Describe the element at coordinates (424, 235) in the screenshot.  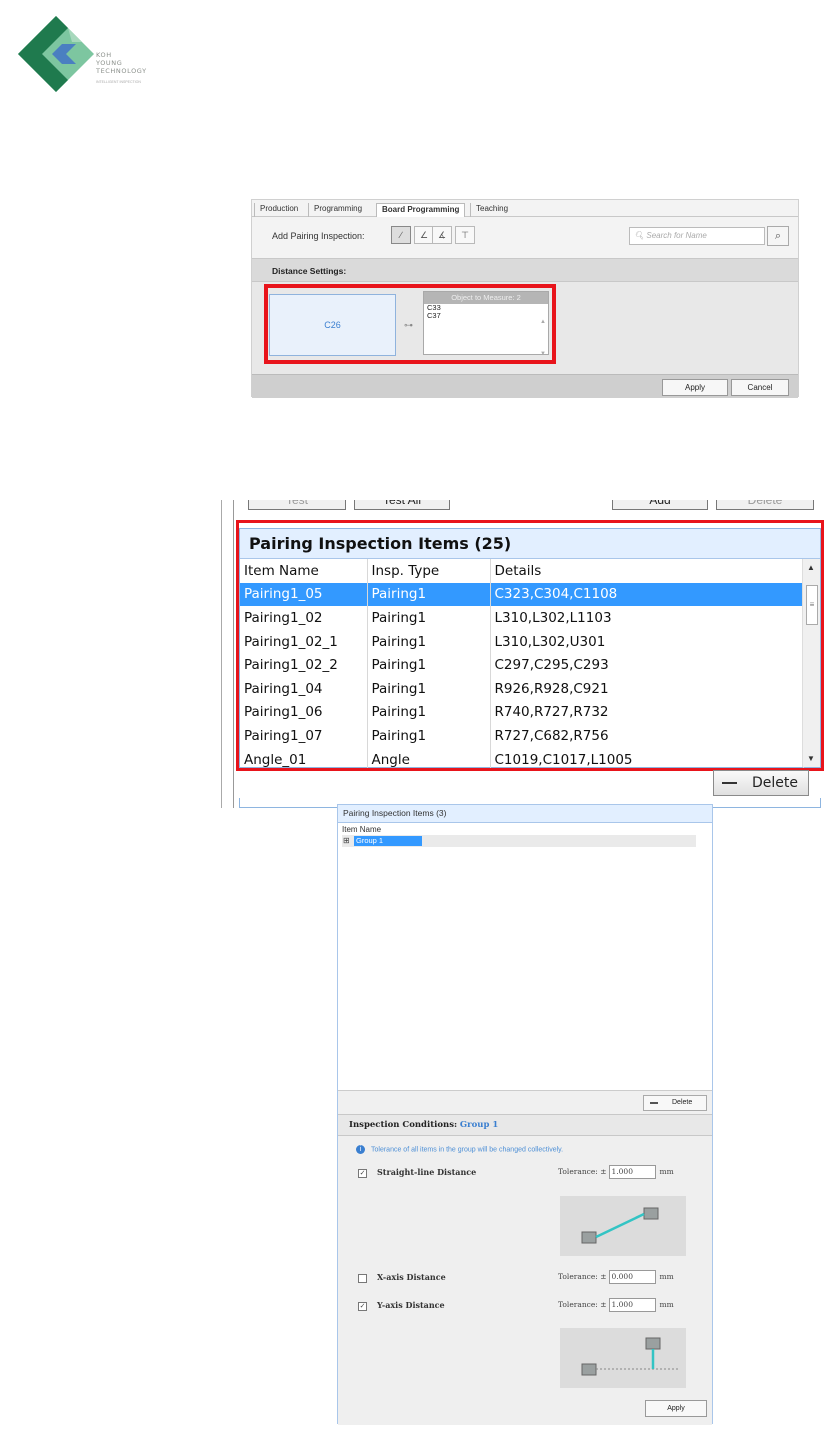
I see `angle-icon: ∠` at that location.